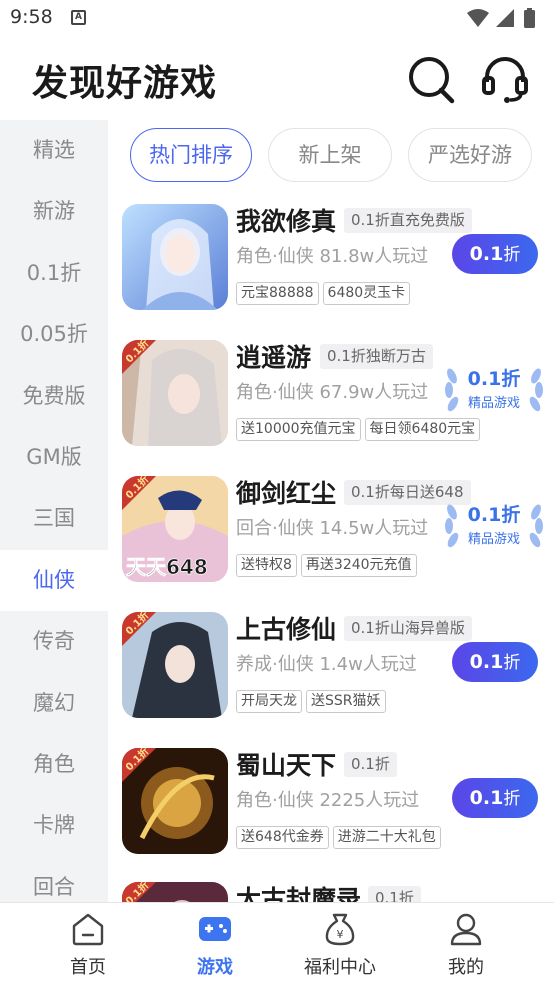 This screenshot has height=984, width=554. I want to click on status-time: 9:58, so click(31, 17).